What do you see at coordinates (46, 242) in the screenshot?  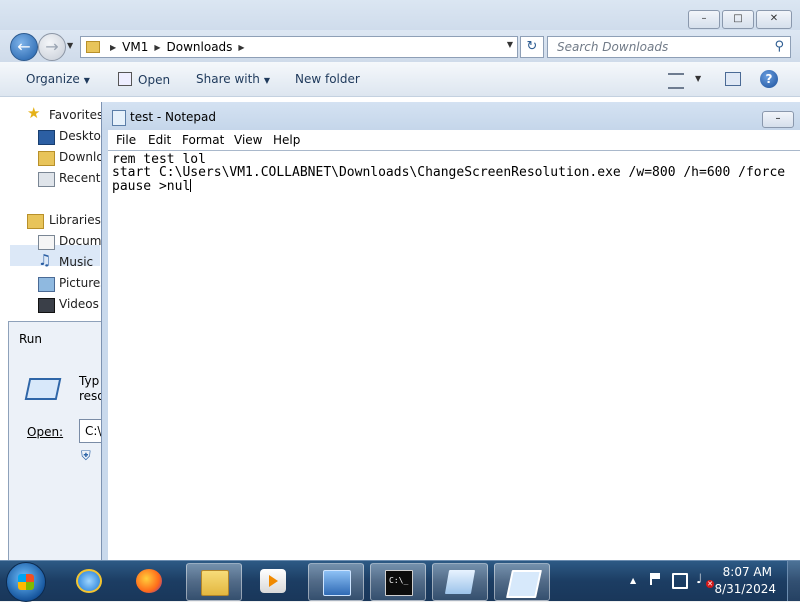 I see `documents-icon` at bounding box center [46, 242].